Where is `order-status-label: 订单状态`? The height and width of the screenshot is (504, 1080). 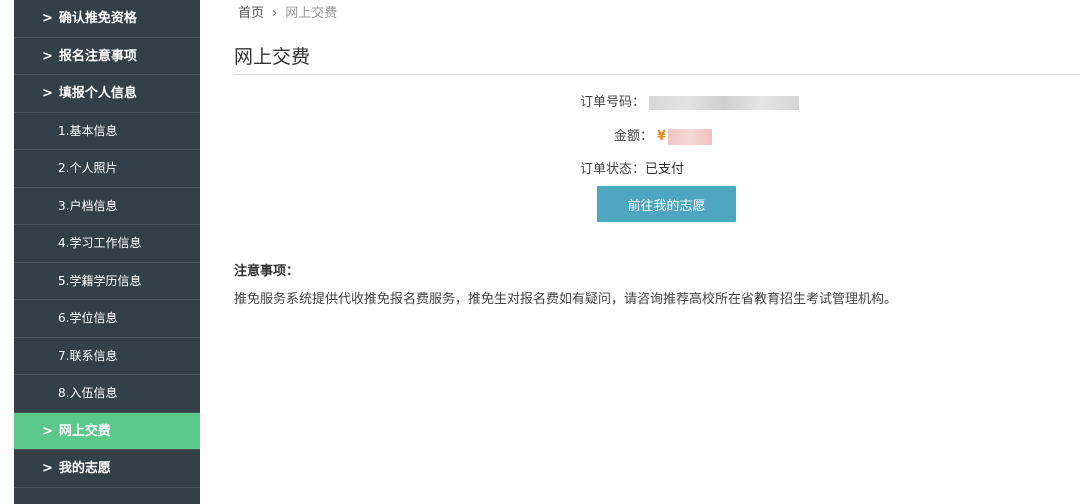
order-status-label: 订单状态 is located at coordinates (606, 169).